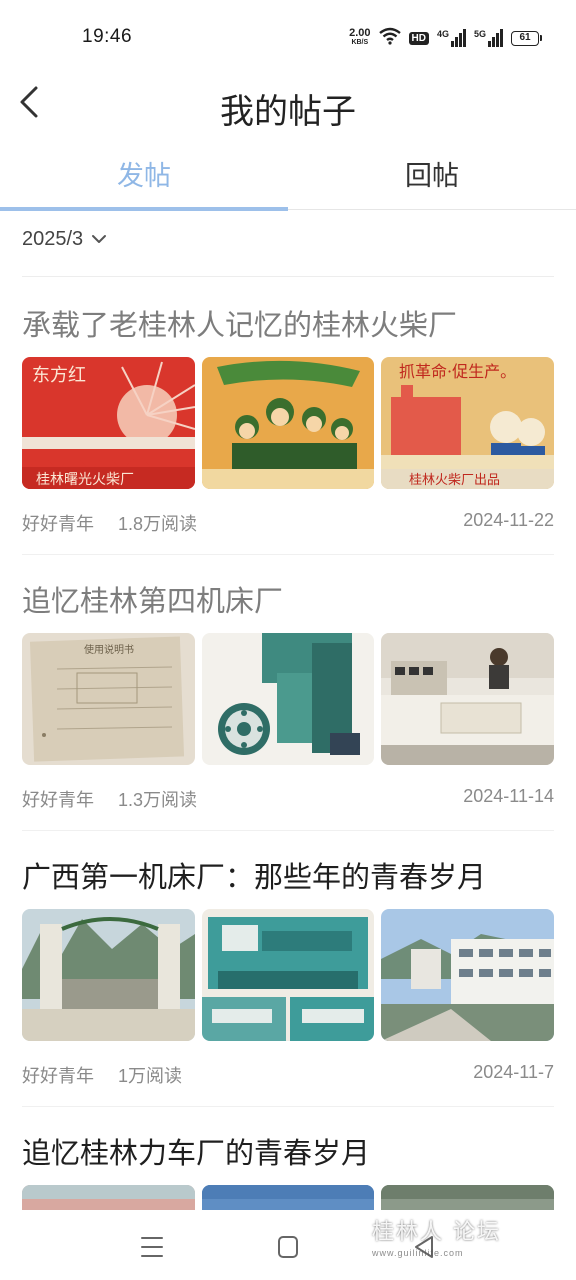 This screenshot has height=1280, width=576. Describe the element at coordinates (468, 423) in the screenshot. I see `post-image: 抓革命·促生产。 桂林火柴厂出品` at that location.